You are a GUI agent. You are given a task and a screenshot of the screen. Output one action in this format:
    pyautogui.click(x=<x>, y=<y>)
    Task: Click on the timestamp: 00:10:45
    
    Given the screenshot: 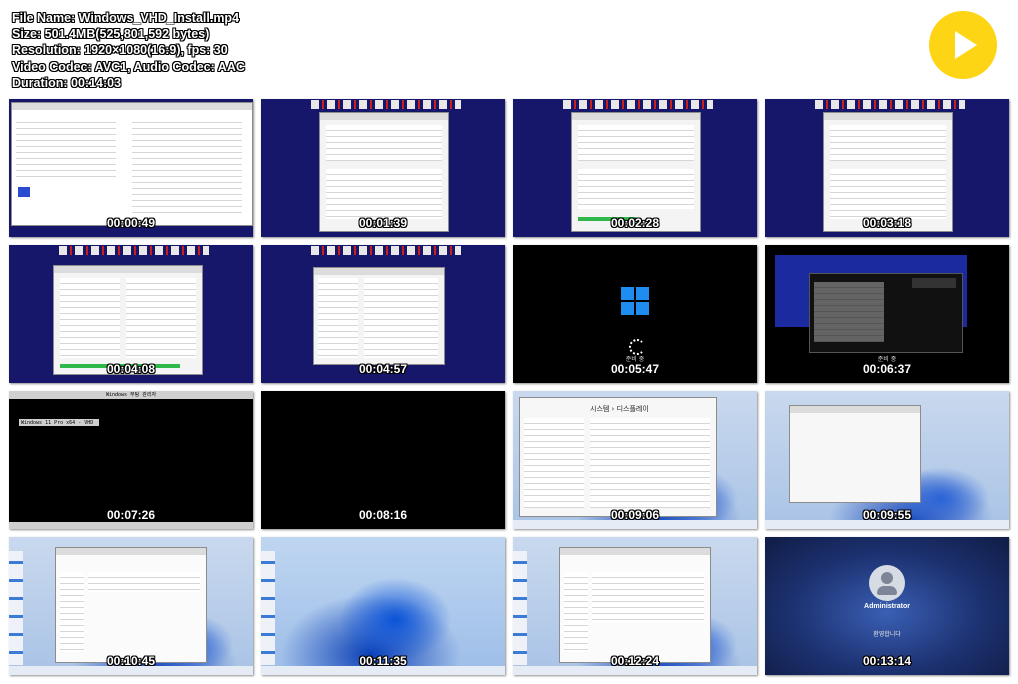 What is the action you would take?
    pyautogui.click(x=131, y=661)
    